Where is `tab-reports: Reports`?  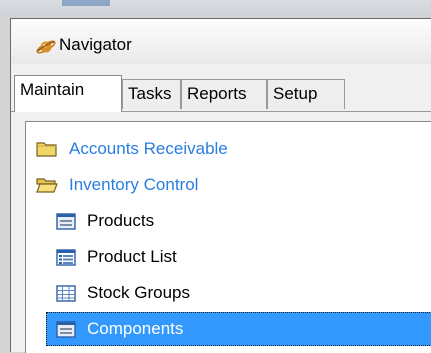
tab-reports: Reports is located at coordinates (224, 94).